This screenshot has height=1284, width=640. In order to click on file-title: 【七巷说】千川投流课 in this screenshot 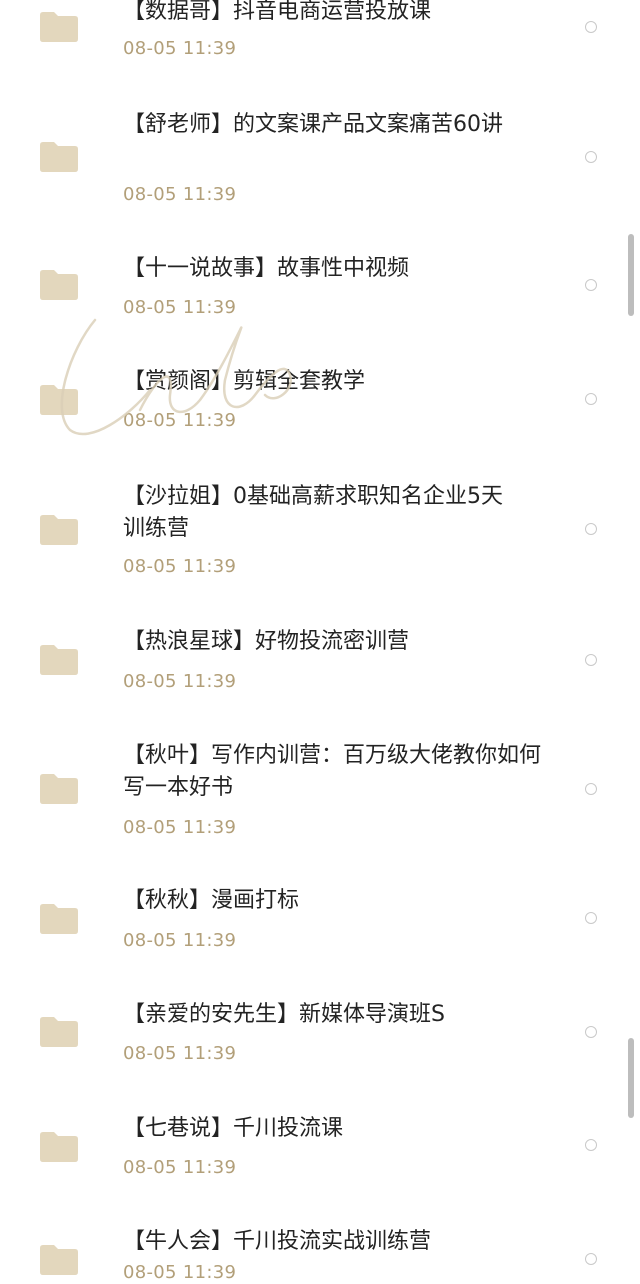, I will do `click(233, 1128)`.